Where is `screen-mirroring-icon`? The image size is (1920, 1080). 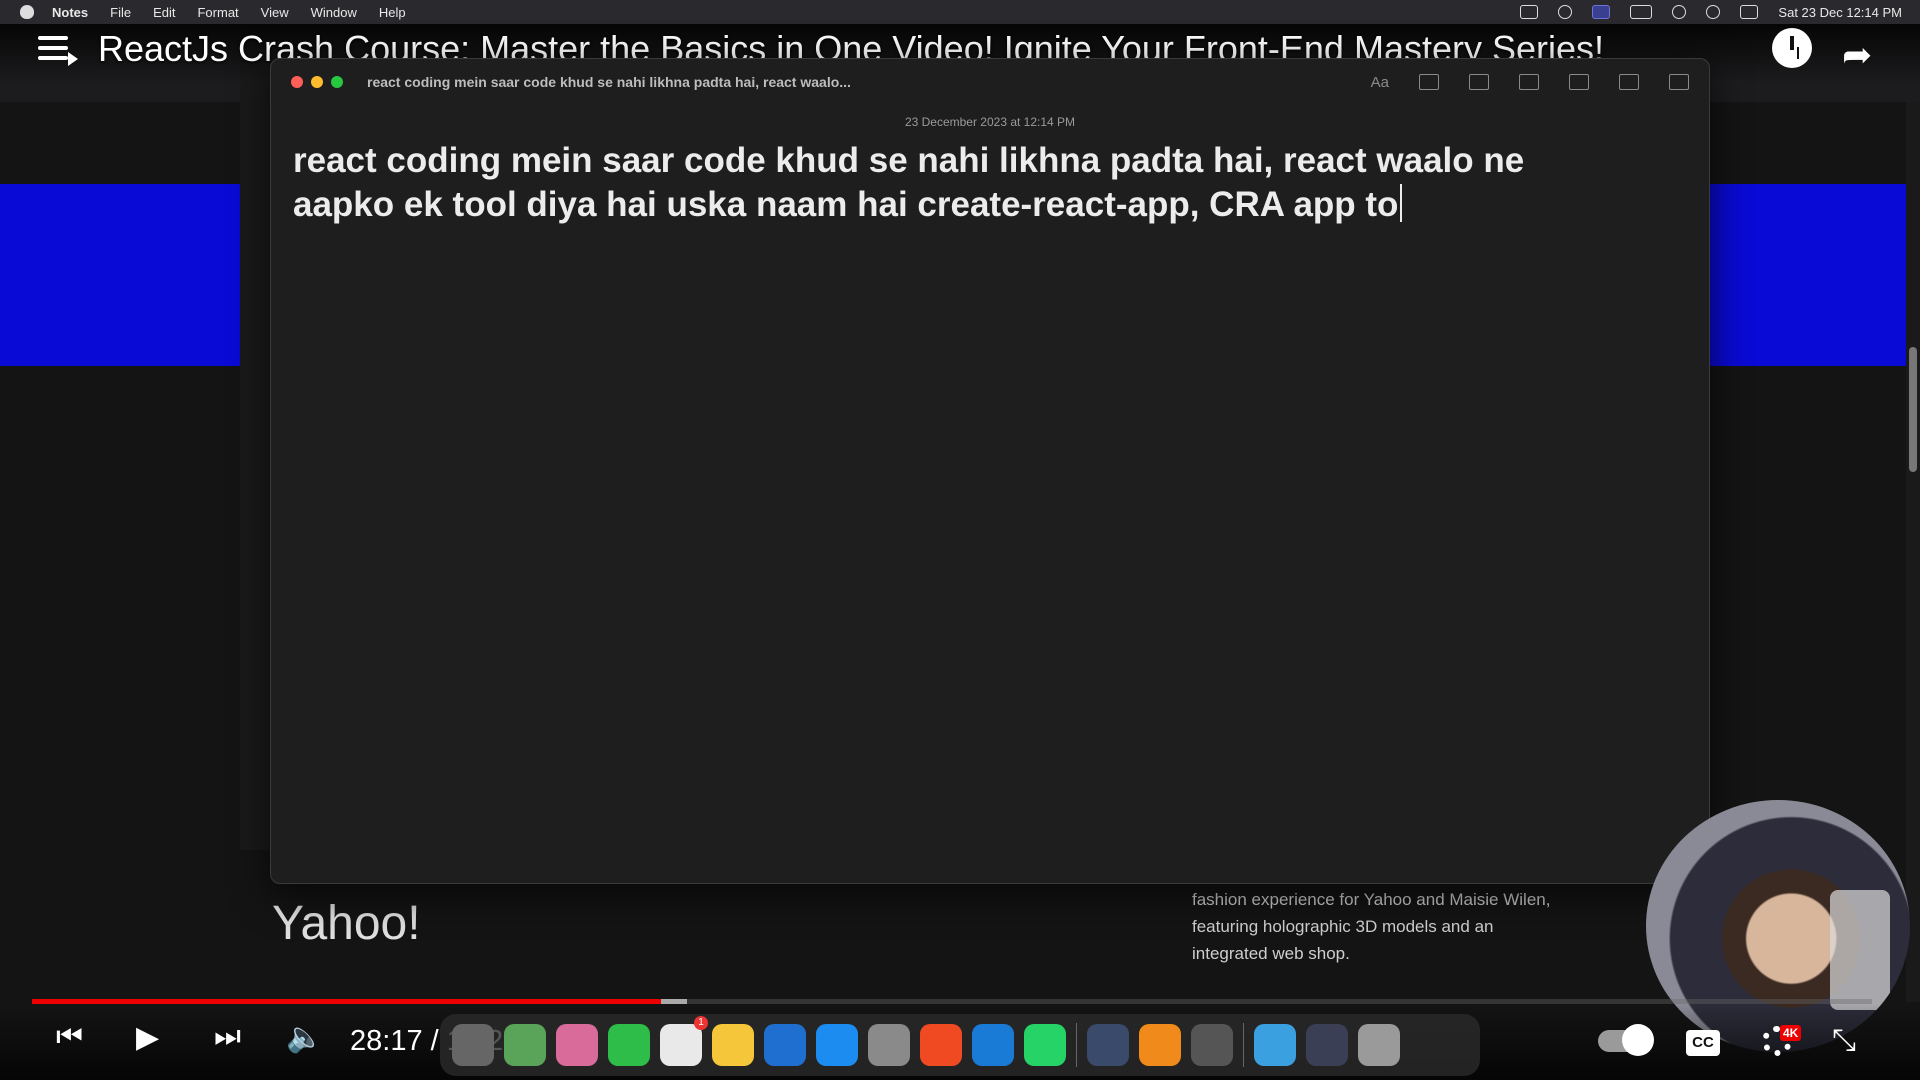
screen-mirroring-icon is located at coordinates (1601, 12).